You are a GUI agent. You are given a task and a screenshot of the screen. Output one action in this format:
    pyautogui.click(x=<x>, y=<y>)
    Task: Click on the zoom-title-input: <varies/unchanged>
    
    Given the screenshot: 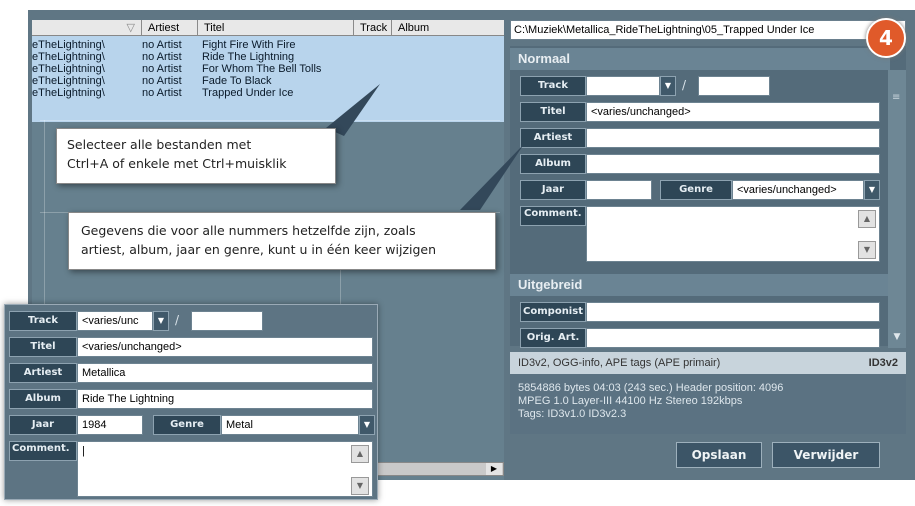 What is the action you would take?
    pyautogui.click(x=225, y=347)
    